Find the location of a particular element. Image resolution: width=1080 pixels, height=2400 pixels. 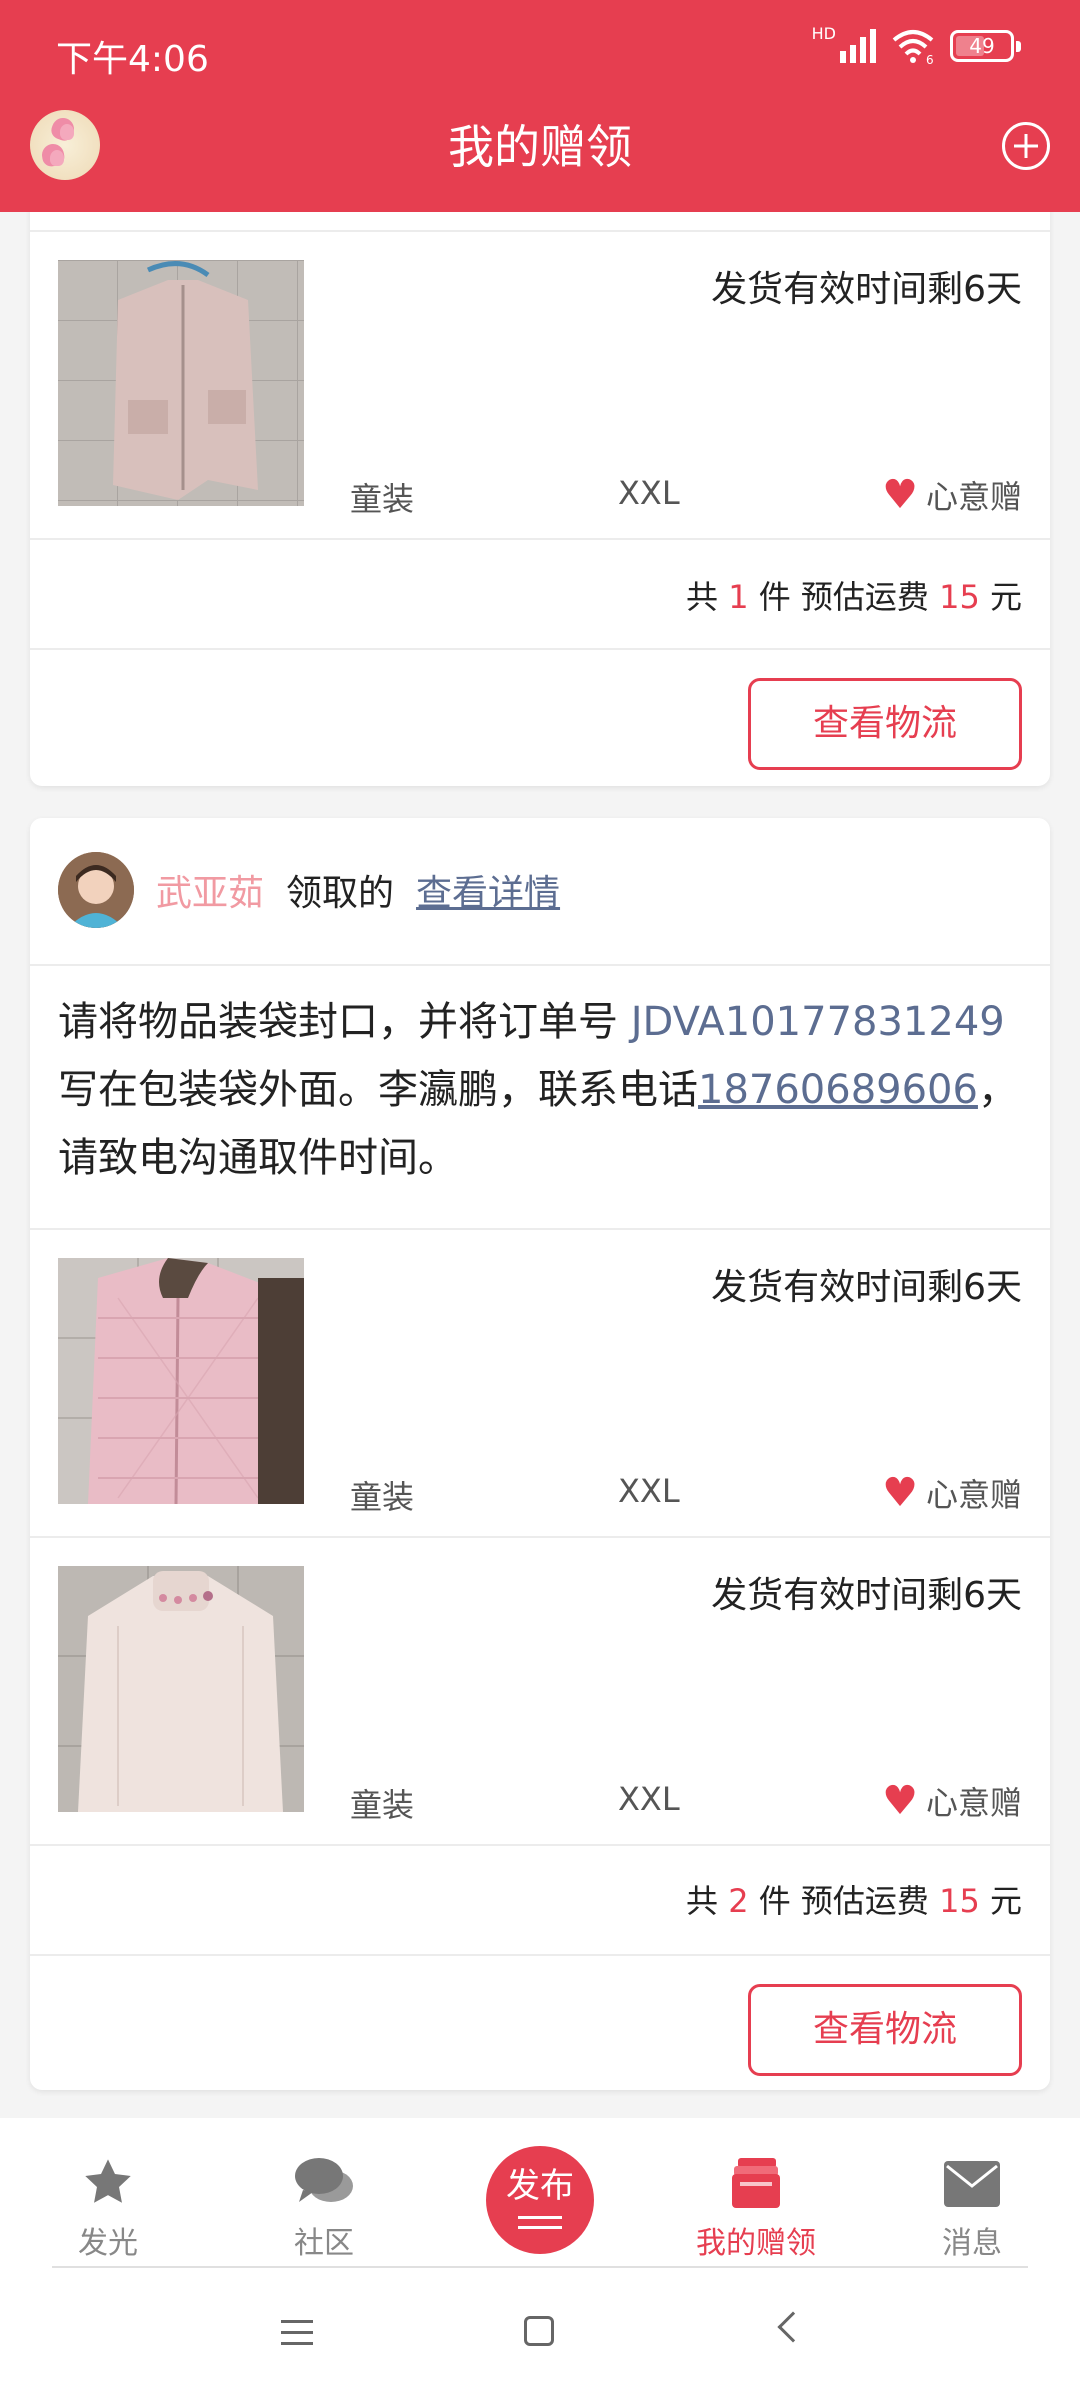

vest-image is located at coordinates (181, 383).